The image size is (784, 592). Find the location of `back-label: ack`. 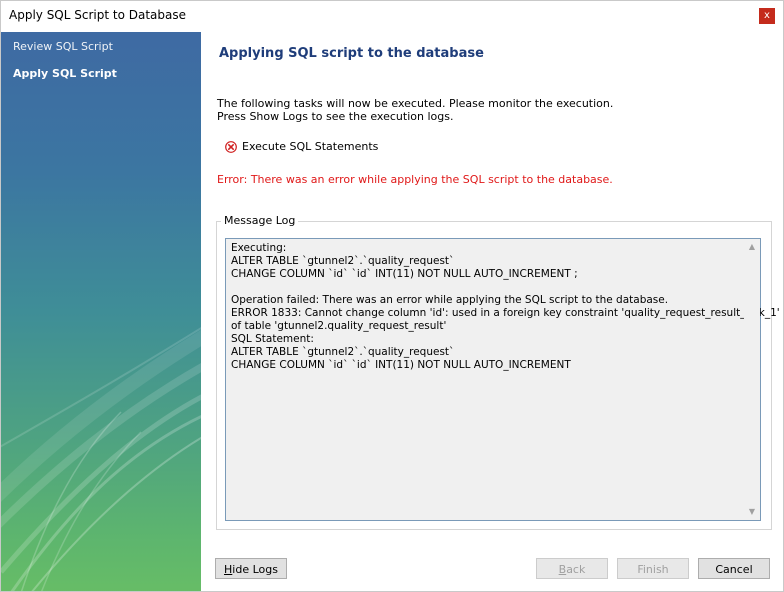

back-label: ack is located at coordinates (576, 569).